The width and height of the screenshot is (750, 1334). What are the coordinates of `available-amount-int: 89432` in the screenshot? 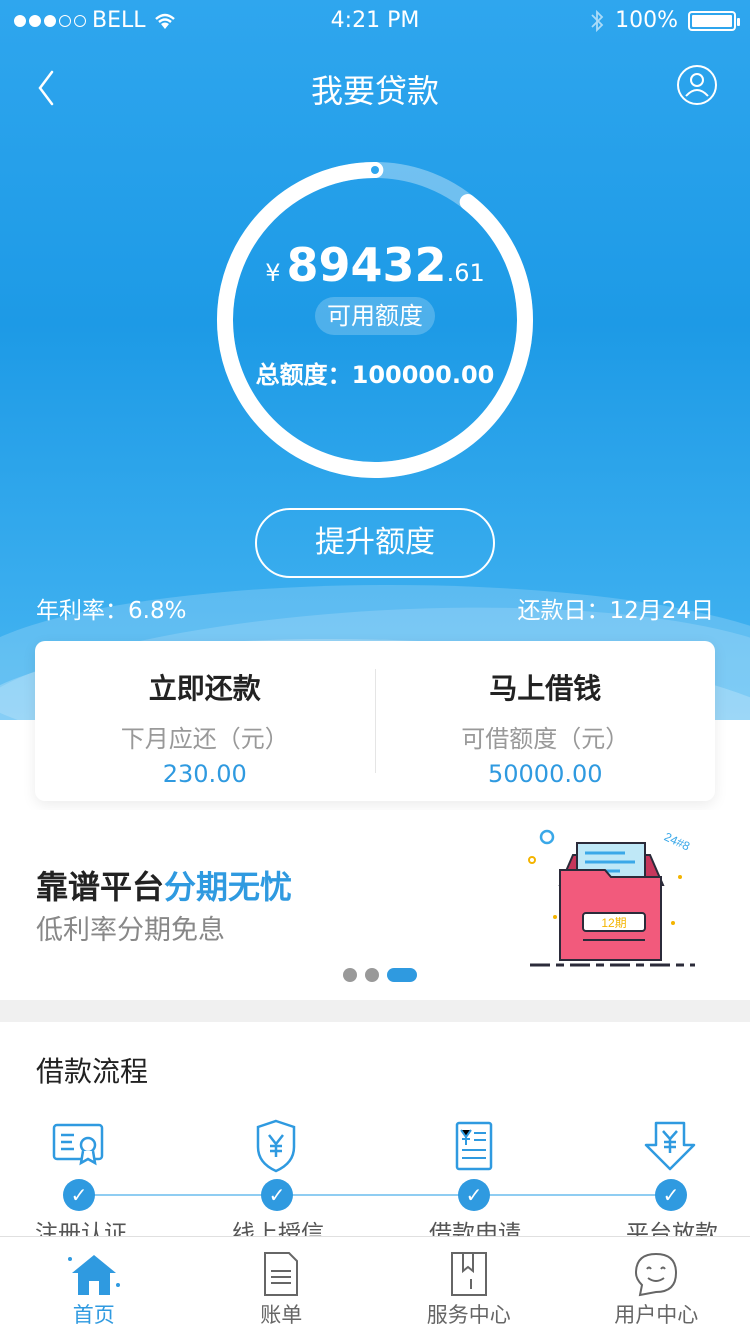 It's located at (366, 265).